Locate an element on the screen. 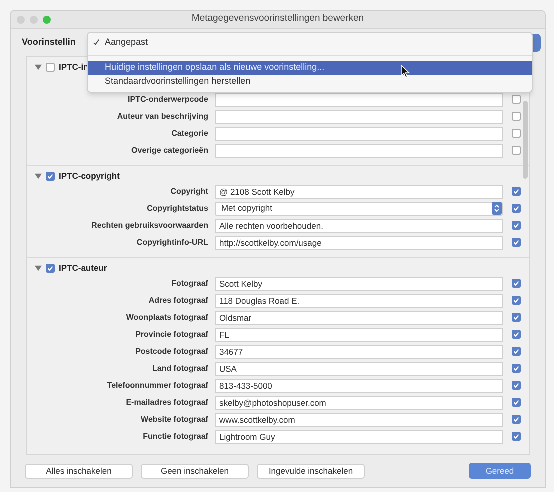 The height and width of the screenshot is (492, 554). field-label: E-mailadres fotograaf is located at coordinates (167, 402).